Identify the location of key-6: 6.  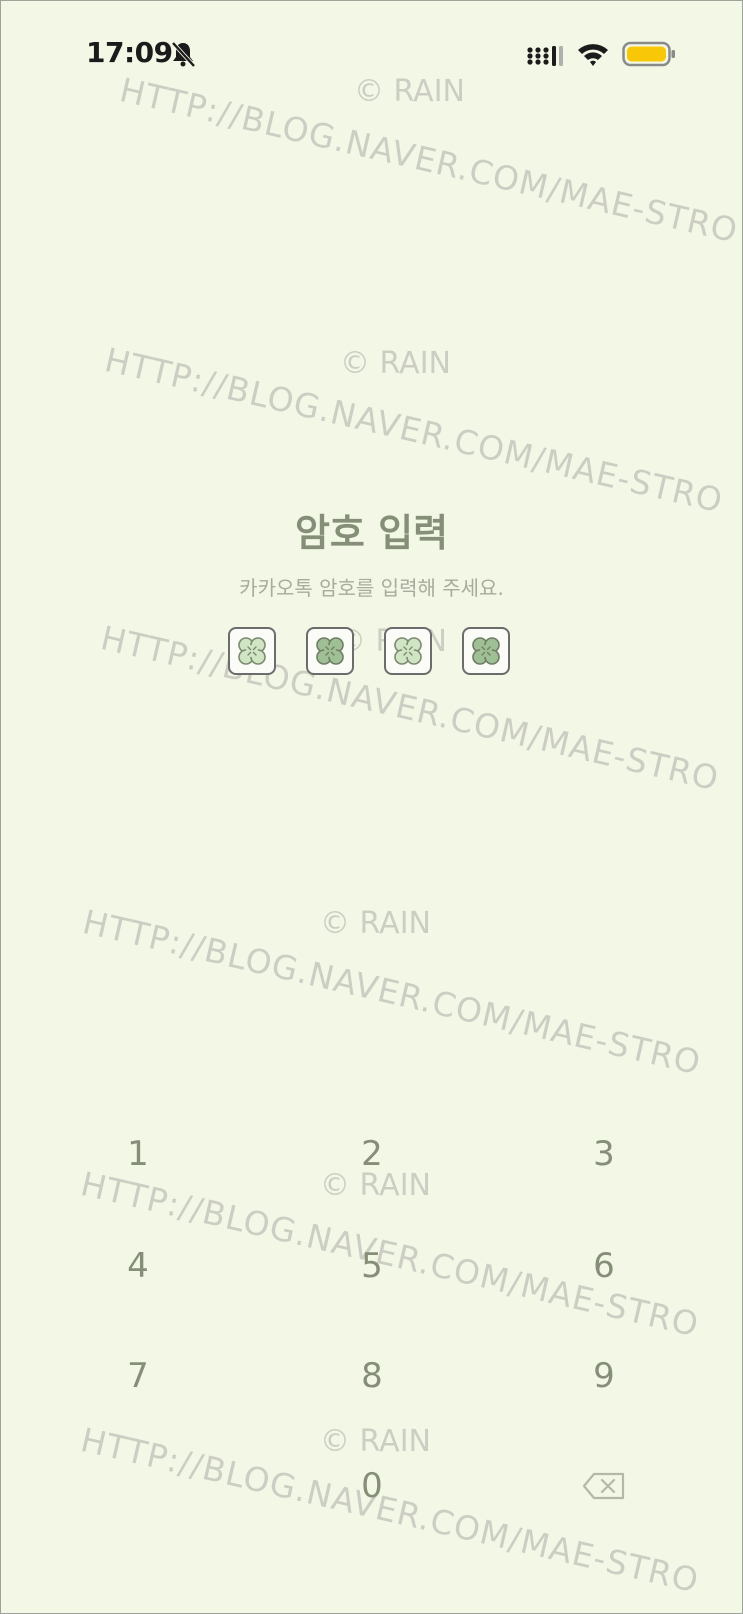
(604, 1266).